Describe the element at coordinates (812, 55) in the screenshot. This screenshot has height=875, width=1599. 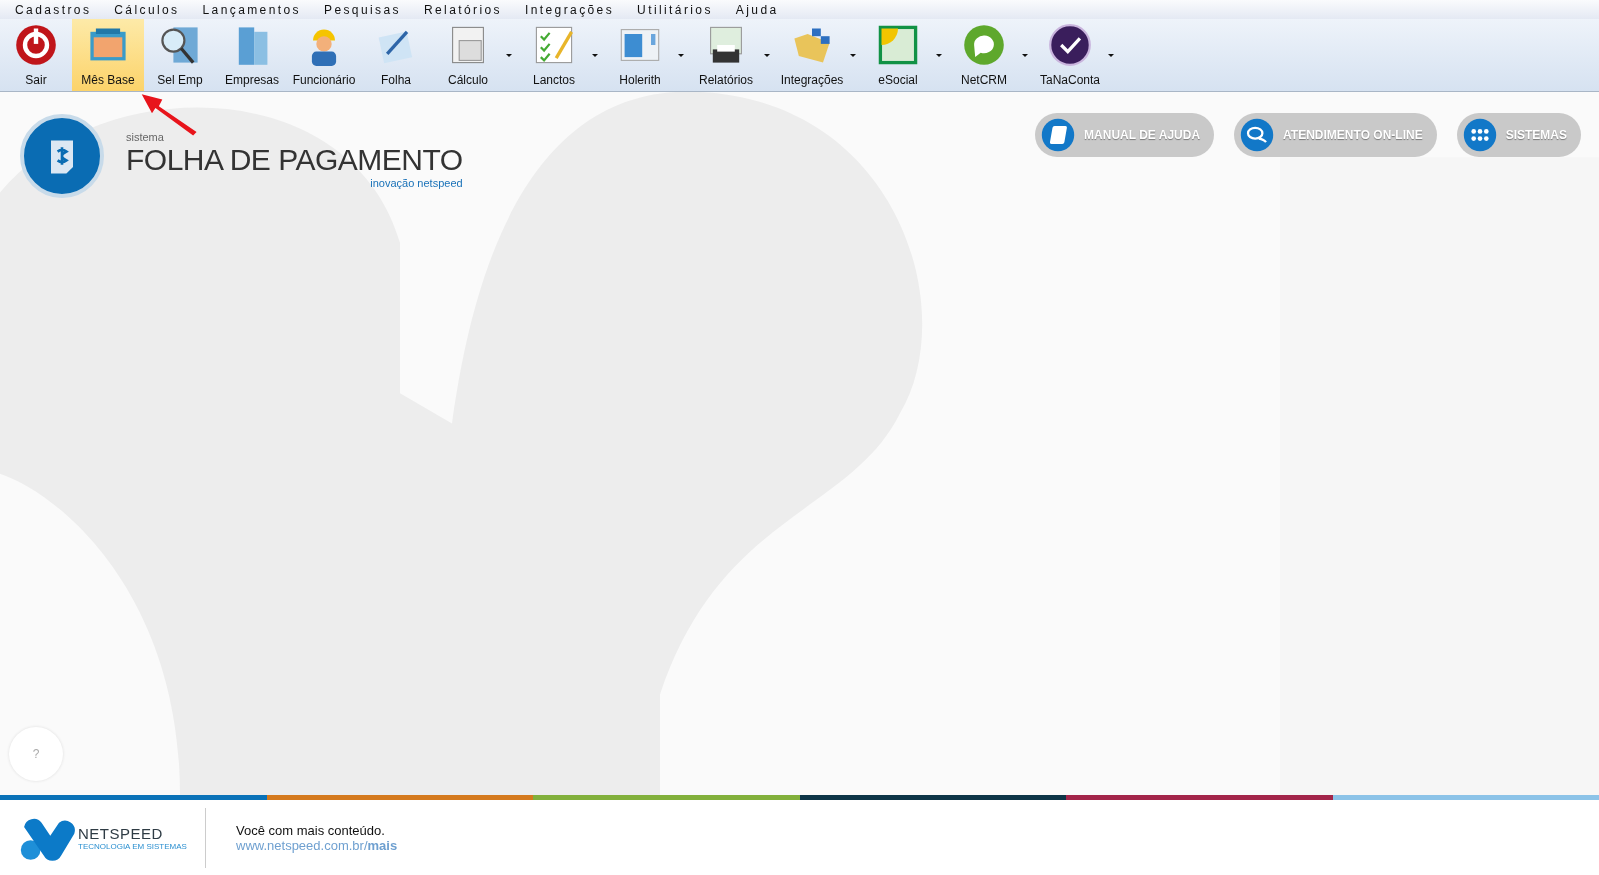
I see `toolbar-button: Integrações` at that location.